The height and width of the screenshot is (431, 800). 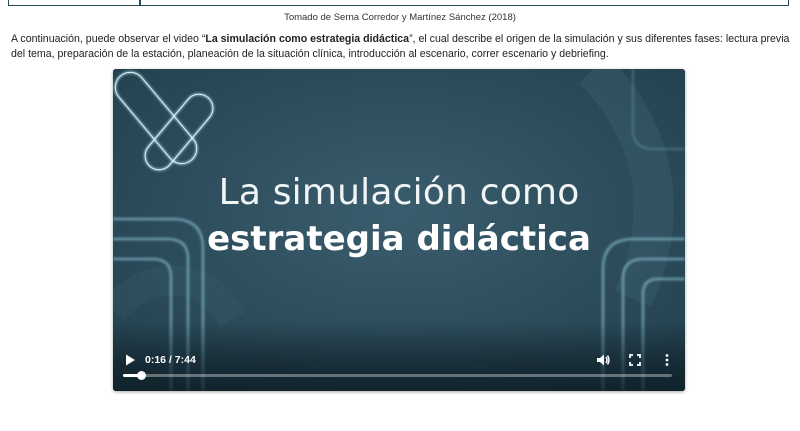 I want to click on video-title-line-1: La simulación como, so click(x=399, y=192).